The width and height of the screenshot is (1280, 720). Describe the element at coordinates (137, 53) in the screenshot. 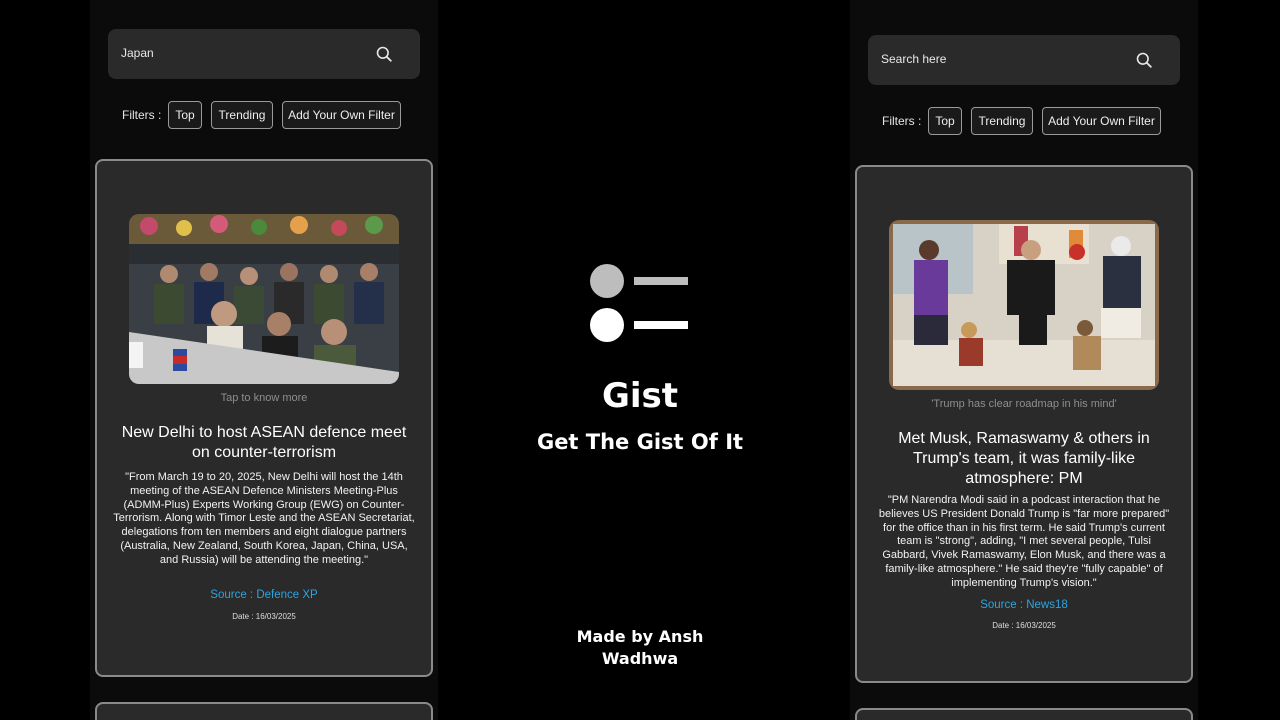

I see `search-input: Japan` at that location.